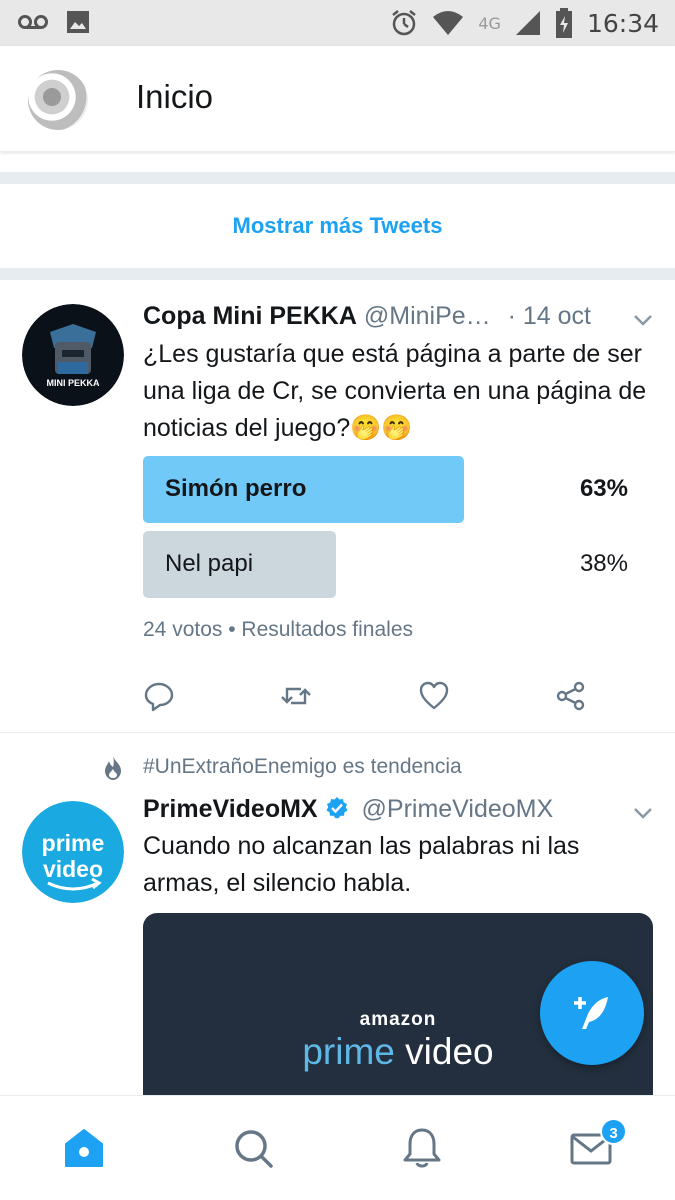  Describe the element at coordinates (404, 23) in the screenshot. I see `alarm-icon` at that location.